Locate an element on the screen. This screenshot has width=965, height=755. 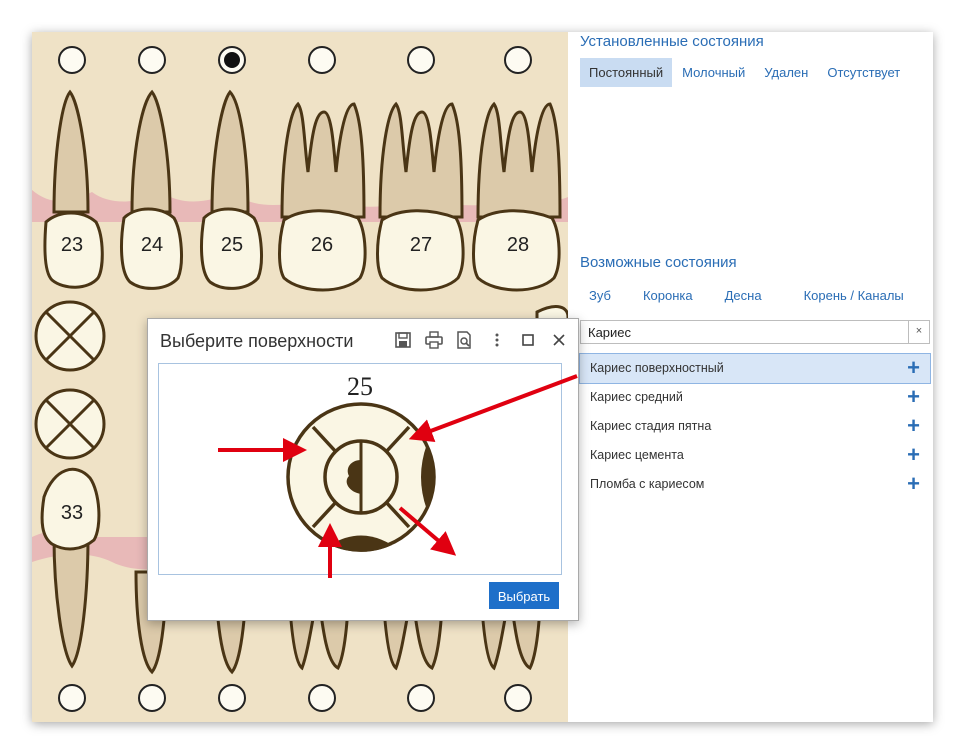
possible-states-title: Возможные состояния is located at coordinates (658, 262).